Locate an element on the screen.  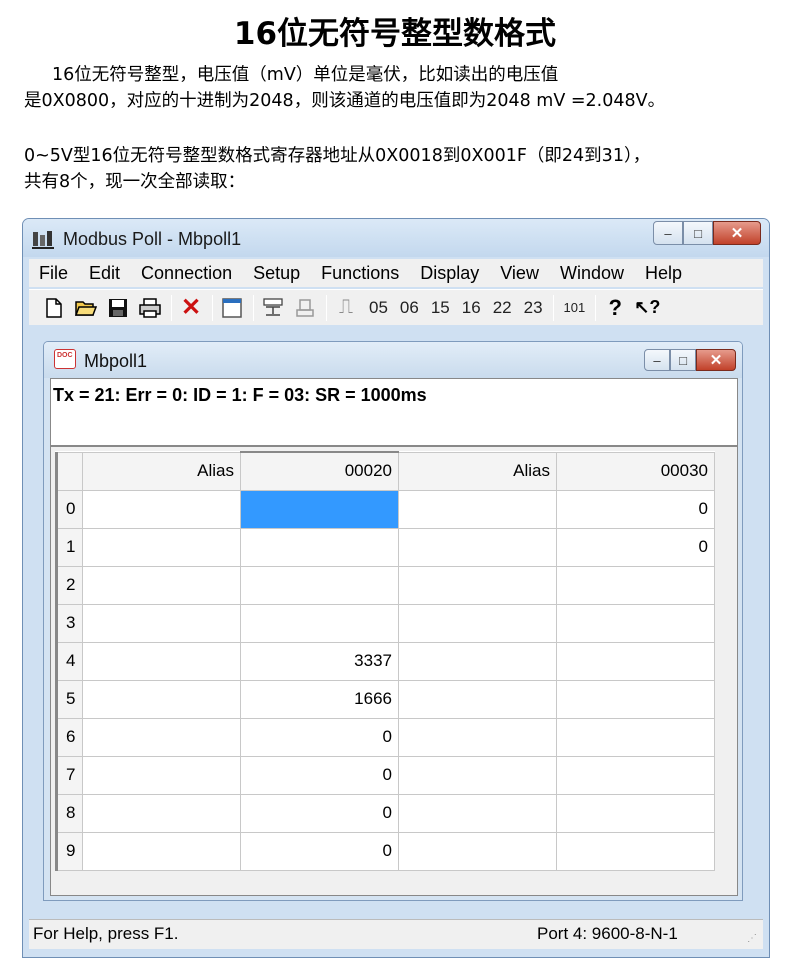
child-minimize-button: – is located at coordinates (657, 360).